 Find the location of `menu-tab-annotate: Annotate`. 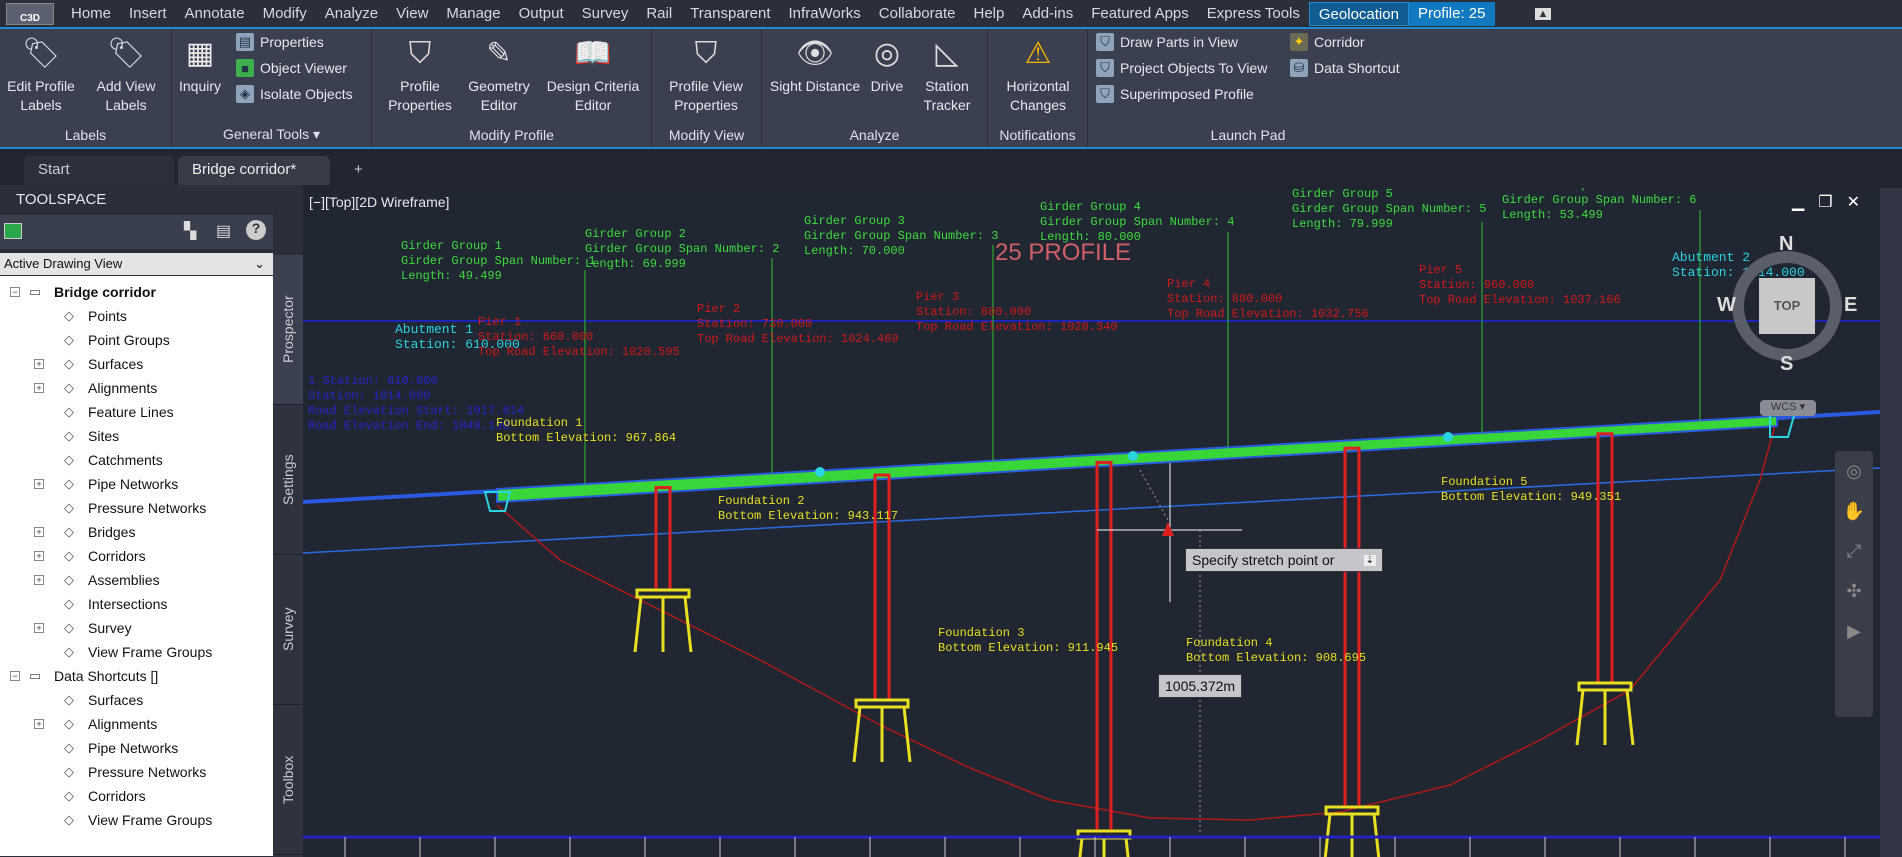

menu-tab-annotate: Annotate is located at coordinates (215, 14).